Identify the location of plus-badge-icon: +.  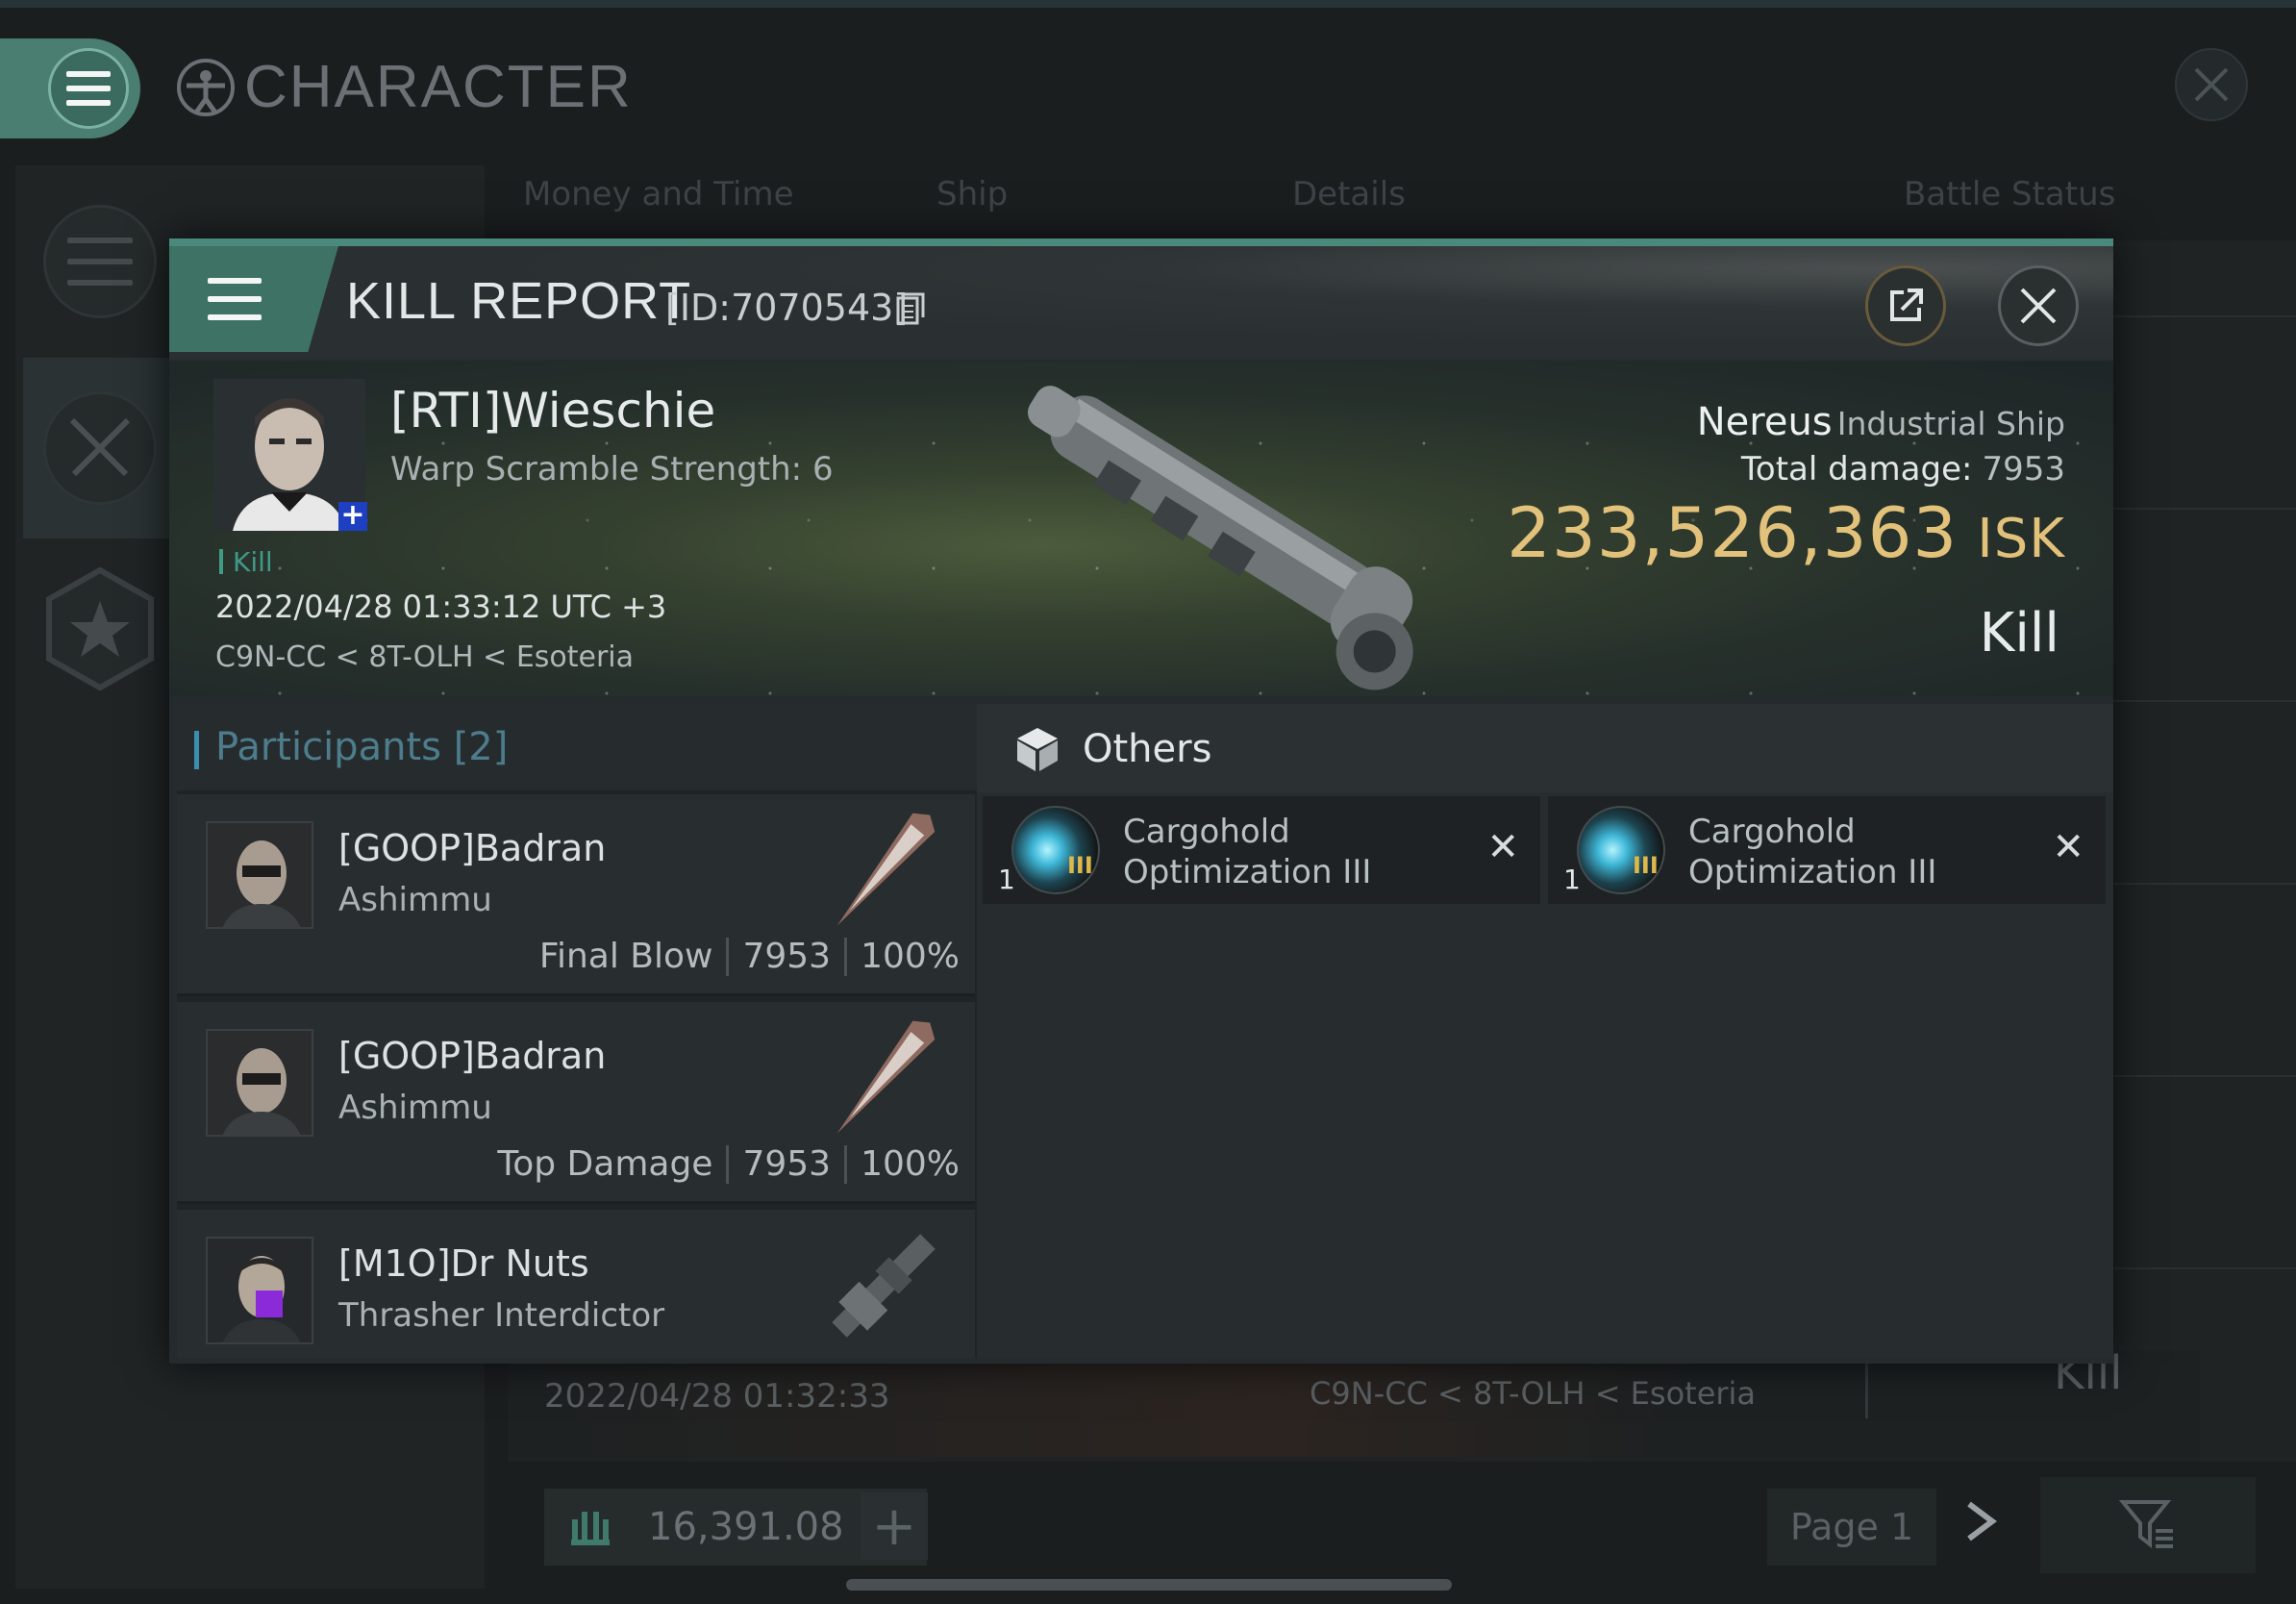
(352, 516).